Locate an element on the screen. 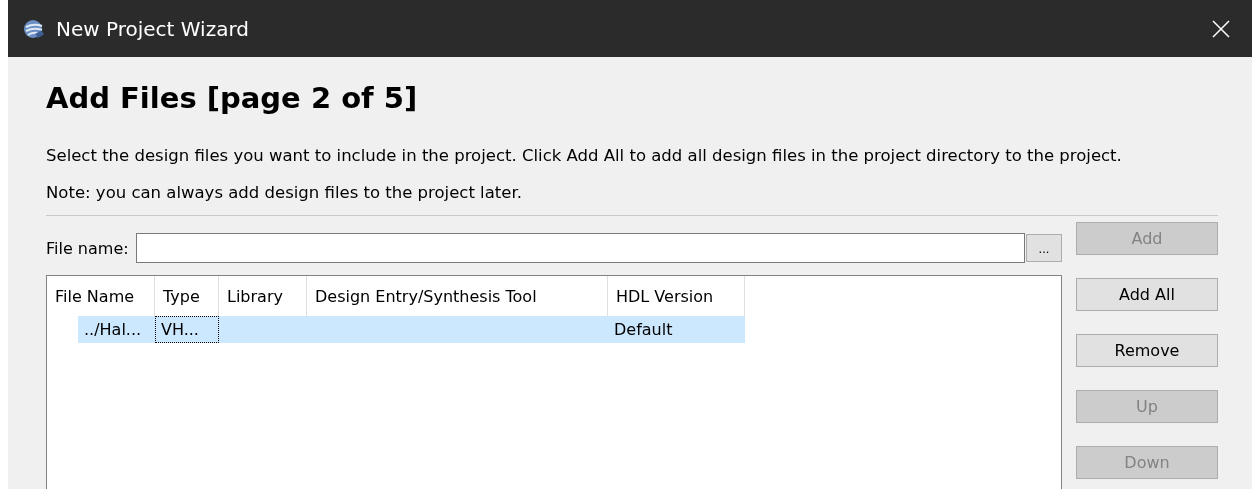 The height and width of the screenshot is (489, 1252). action-button: Add All is located at coordinates (1147, 294).